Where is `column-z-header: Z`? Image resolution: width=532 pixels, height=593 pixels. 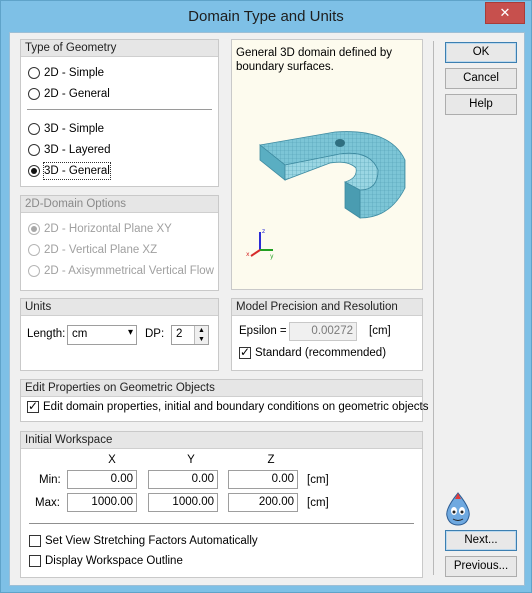
column-z-header: Z is located at coordinates (271, 460).